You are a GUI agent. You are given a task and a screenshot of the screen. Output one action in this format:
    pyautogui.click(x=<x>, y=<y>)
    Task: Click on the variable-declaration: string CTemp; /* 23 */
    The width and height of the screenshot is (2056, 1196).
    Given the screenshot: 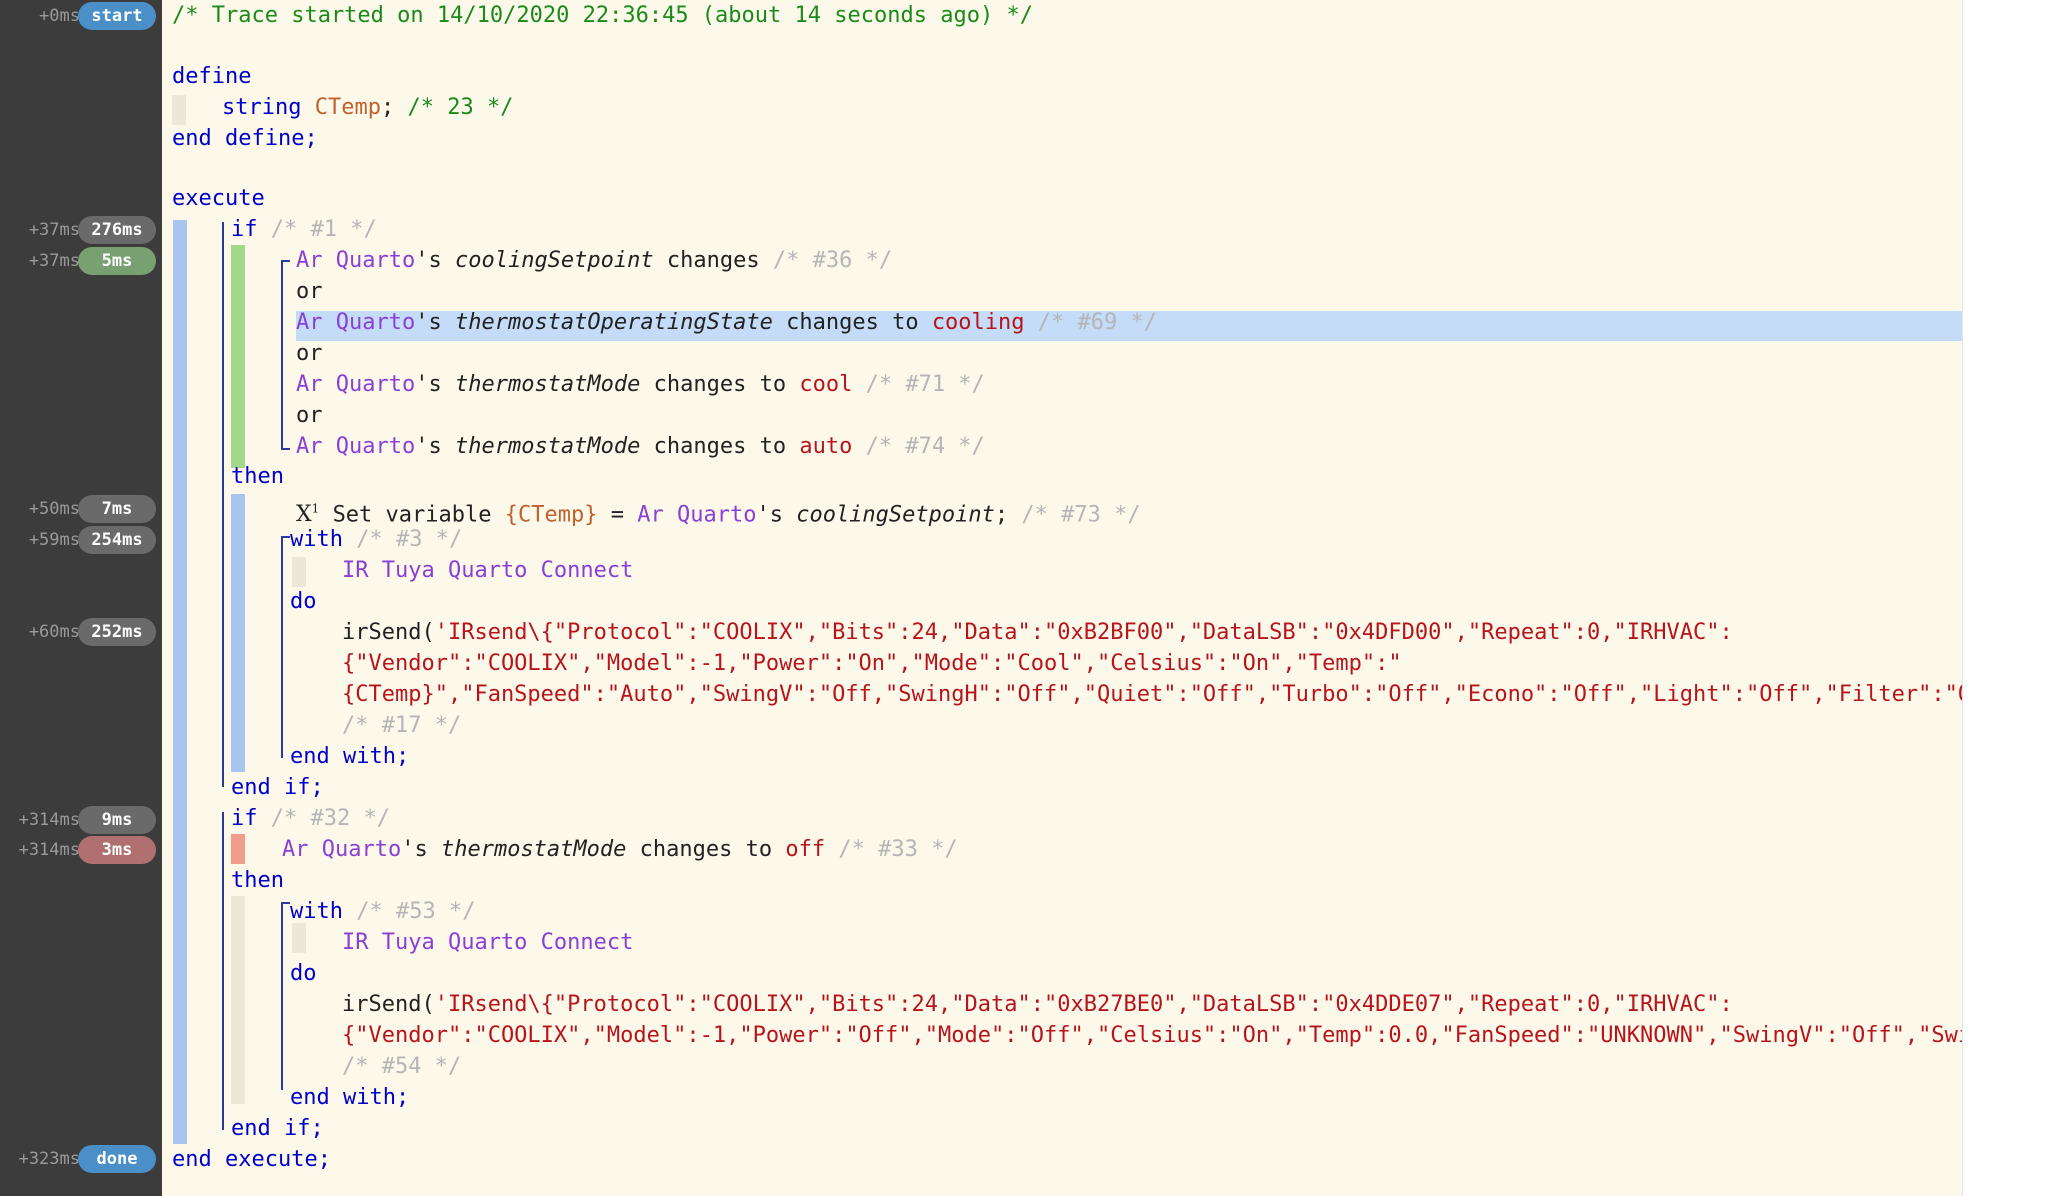 What is the action you would take?
    pyautogui.click(x=368, y=107)
    